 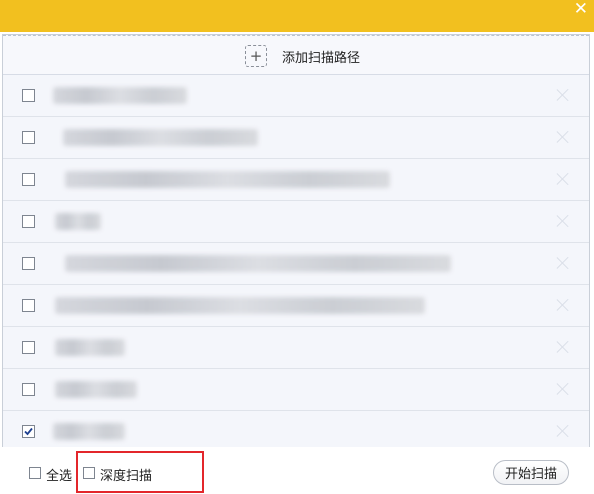 I want to click on title-bar: ✕, so click(x=297, y=16).